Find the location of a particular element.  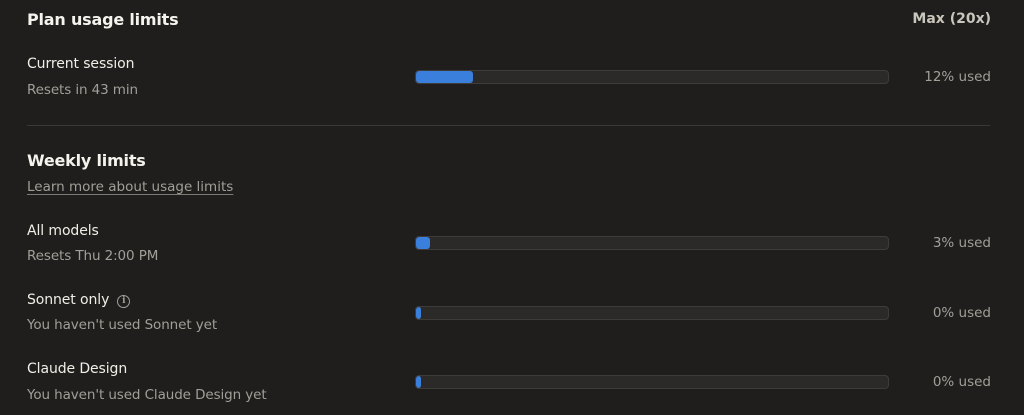

session-progress-fill is located at coordinates (444, 77).